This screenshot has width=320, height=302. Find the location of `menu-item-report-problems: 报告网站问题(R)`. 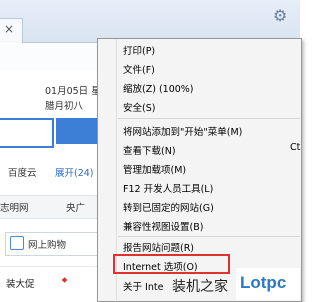

menu-item-report-problems: 报告网站问题(R) is located at coordinates (158, 247).